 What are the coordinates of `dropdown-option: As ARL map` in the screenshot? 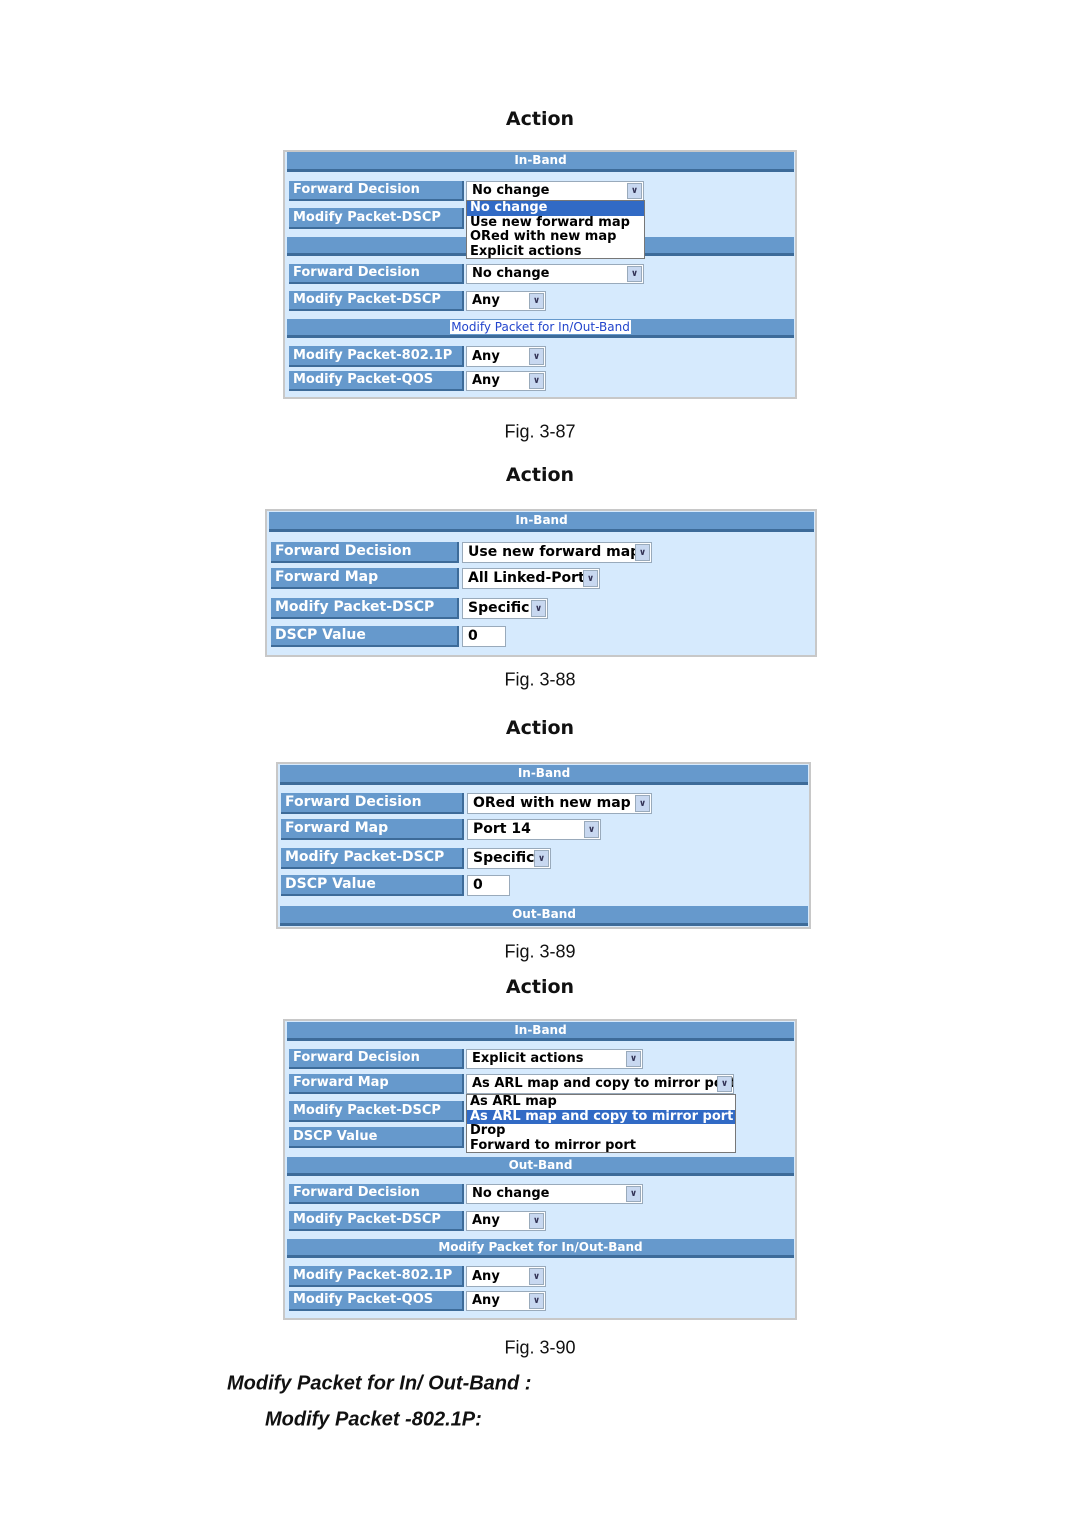 It's located at (601, 1102).